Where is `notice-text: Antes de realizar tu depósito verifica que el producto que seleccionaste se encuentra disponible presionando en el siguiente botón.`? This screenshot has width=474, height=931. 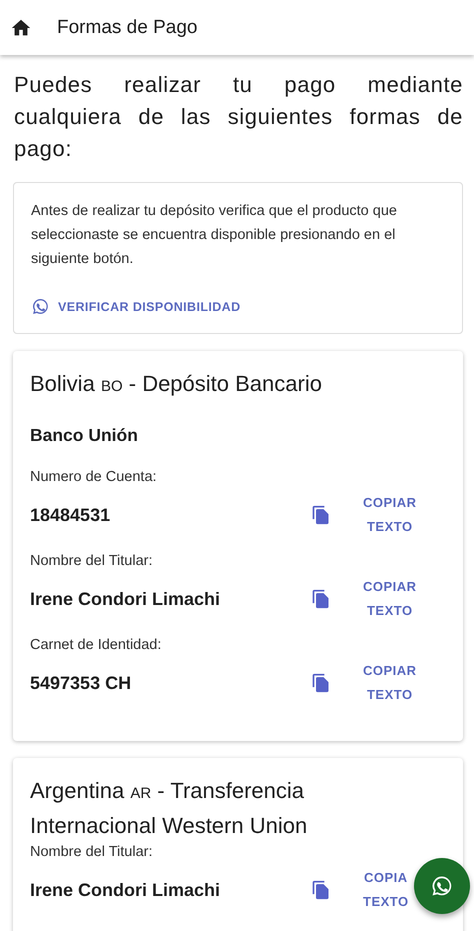 notice-text: Antes de realizar tu depósito verifica que el producto que seleccionaste se encuentra disponible presionando en el siguiente botón. is located at coordinates (214, 235).